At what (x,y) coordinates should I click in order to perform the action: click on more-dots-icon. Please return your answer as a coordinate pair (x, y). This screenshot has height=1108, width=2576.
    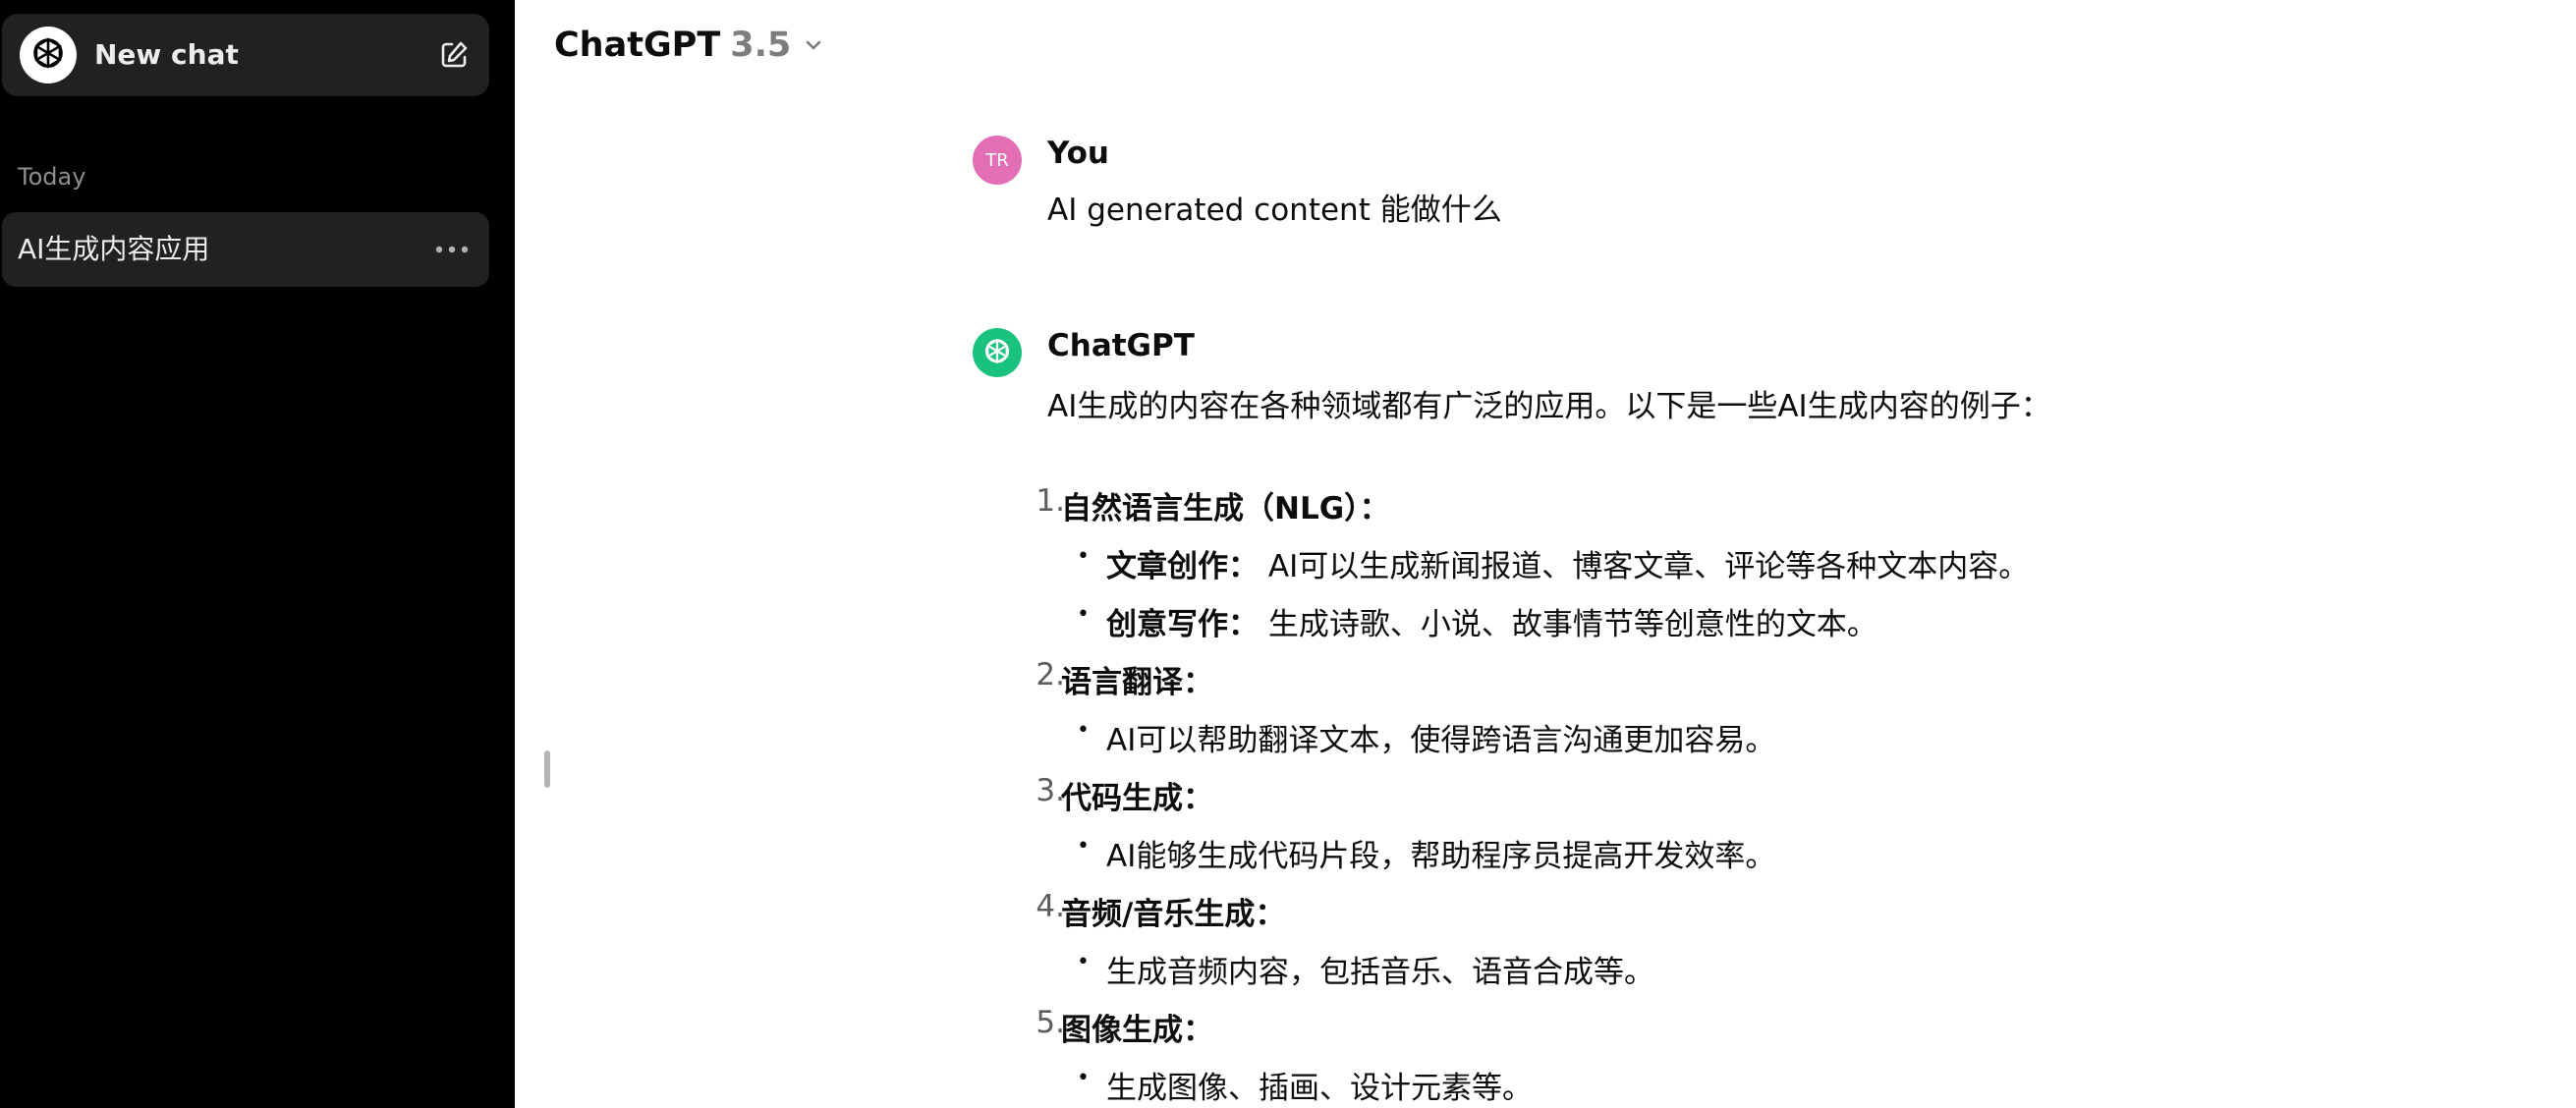
    Looking at the image, I should click on (452, 250).